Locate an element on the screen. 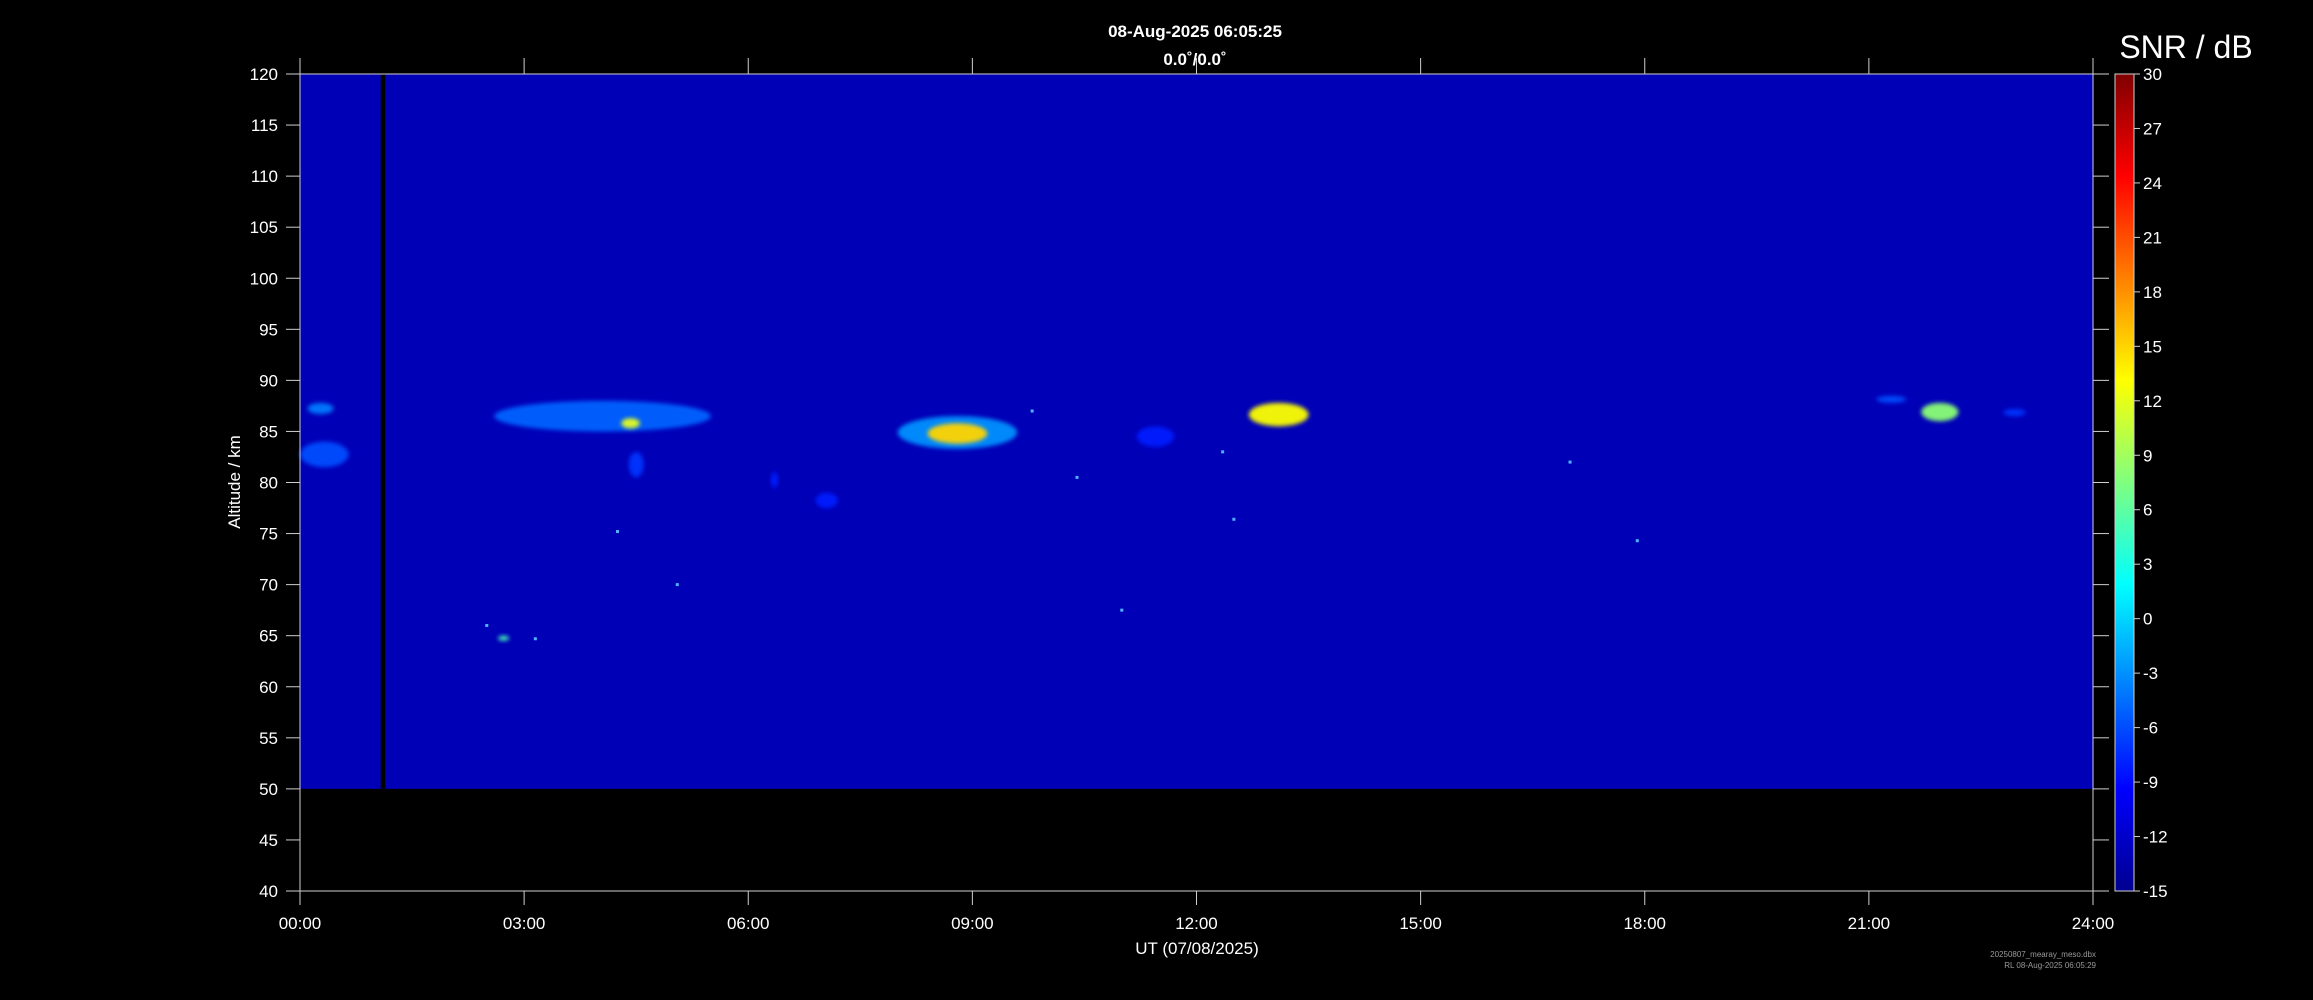 This screenshot has width=2313, height=1000. colorbar-tick-label: 27 is located at coordinates (2152, 128).